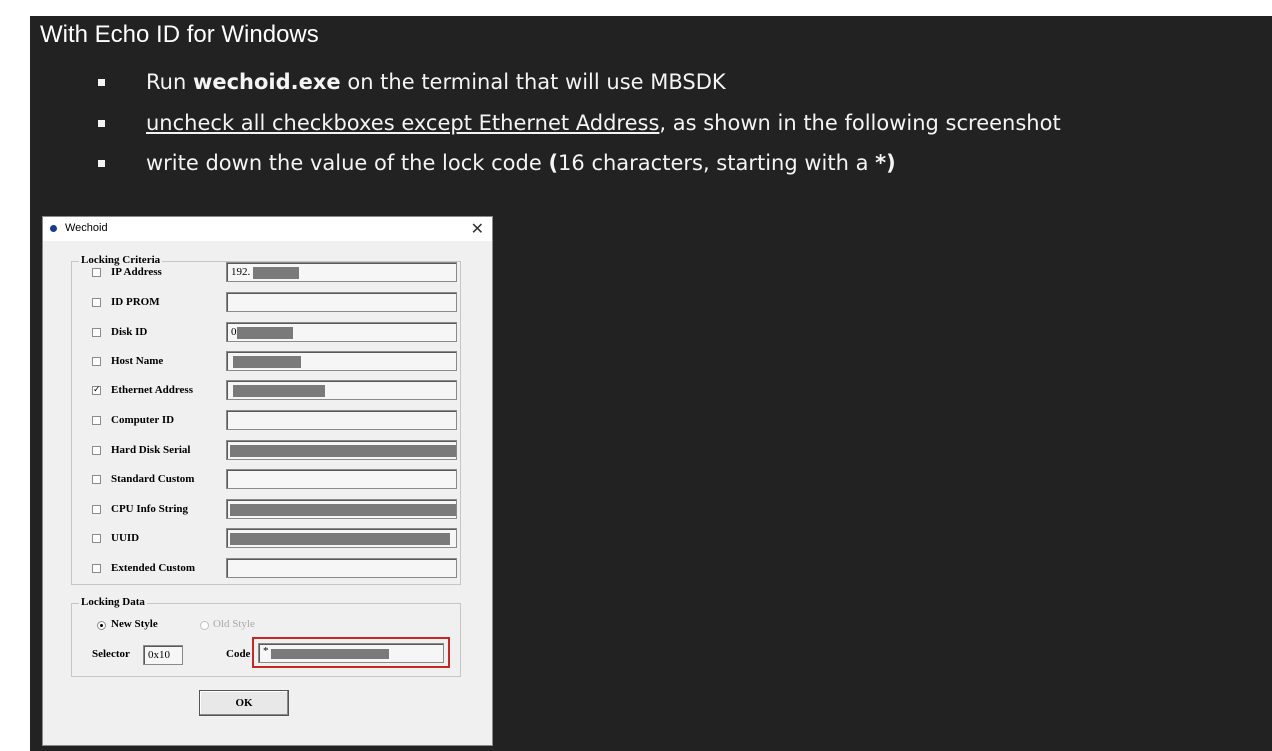 The width and height of the screenshot is (1272, 751). Describe the element at coordinates (135, 302) in the screenshot. I see `id-prom-label: ID PROM` at that location.